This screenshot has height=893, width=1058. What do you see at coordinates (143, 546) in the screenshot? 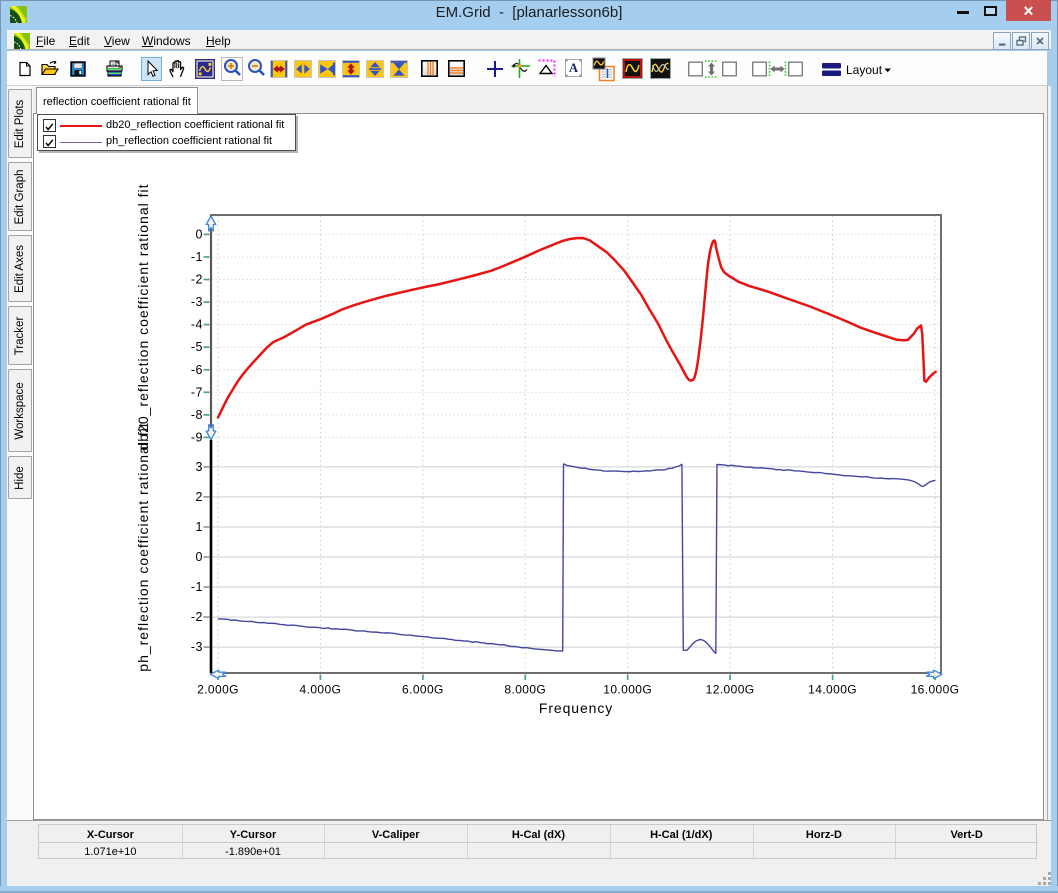
I see `svg-text:ph_reflection coefficient rati: ph_reflection coefficient rational fit` at bounding box center [143, 546].